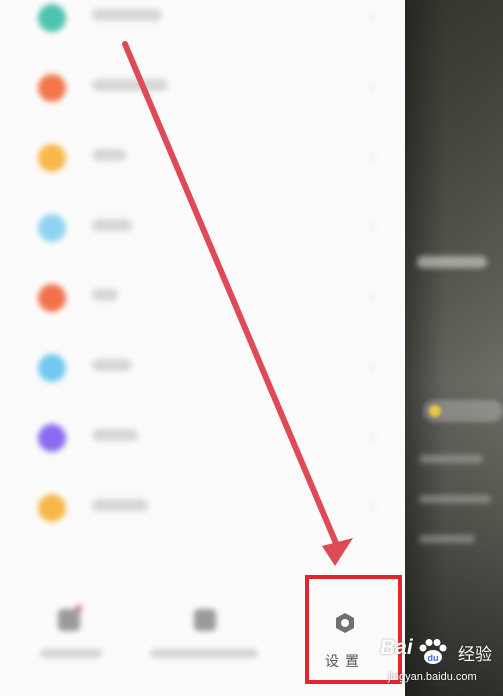 Image resolution: width=503 pixels, height=696 pixels. What do you see at coordinates (52, 18) in the screenshot?
I see `blurred-teal-icon` at bounding box center [52, 18].